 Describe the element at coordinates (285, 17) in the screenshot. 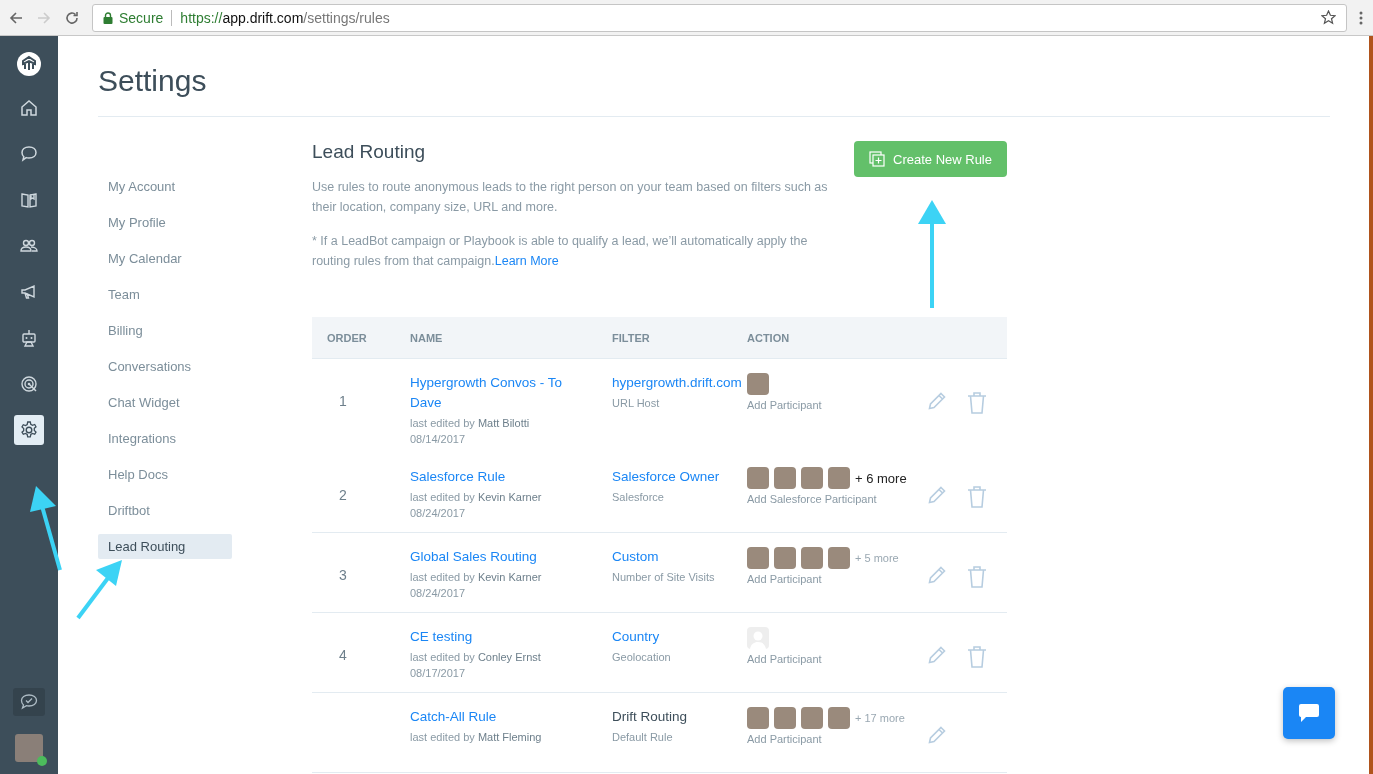

I see `url-text: https://app.drift.com/settings/rules` at that location.